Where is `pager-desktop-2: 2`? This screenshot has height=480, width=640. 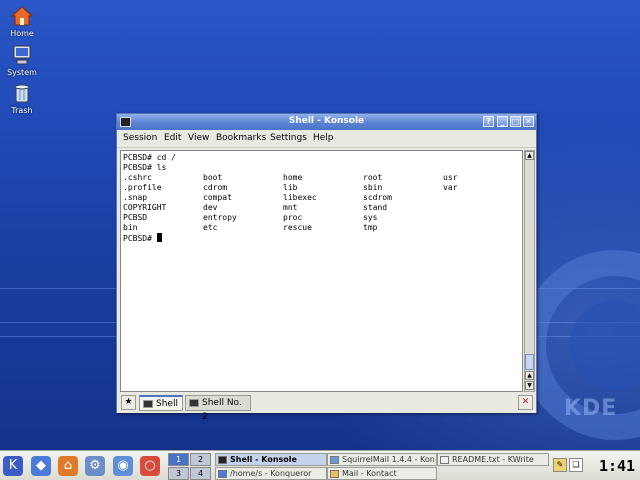
pager-desktop-2: 2 is located at coordinates (200, 459).